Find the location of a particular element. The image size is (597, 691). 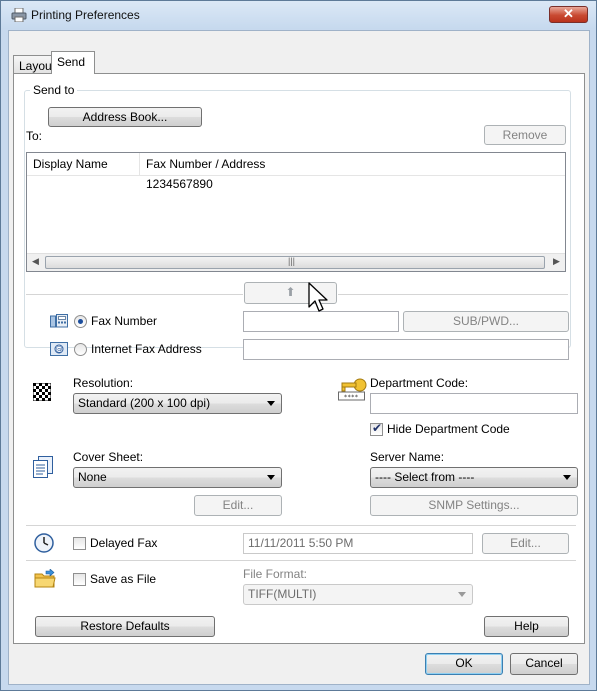

restore-defaults-label: Restore Defaults is located at coordinates (125, 626).